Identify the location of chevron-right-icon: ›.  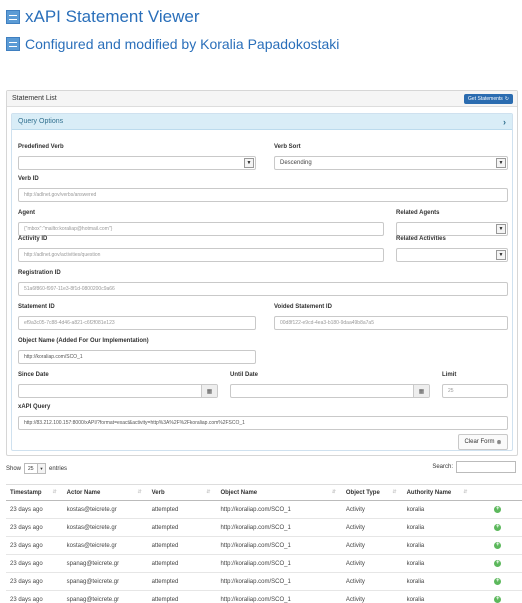
(504, 121).